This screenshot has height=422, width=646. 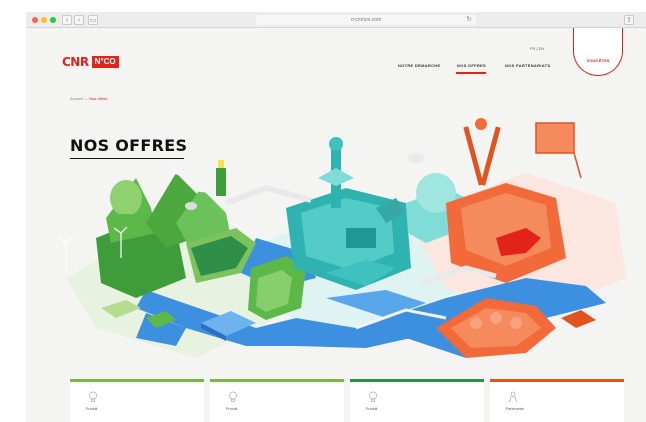 I want to click on person-icon, so click(x=513, y=397).